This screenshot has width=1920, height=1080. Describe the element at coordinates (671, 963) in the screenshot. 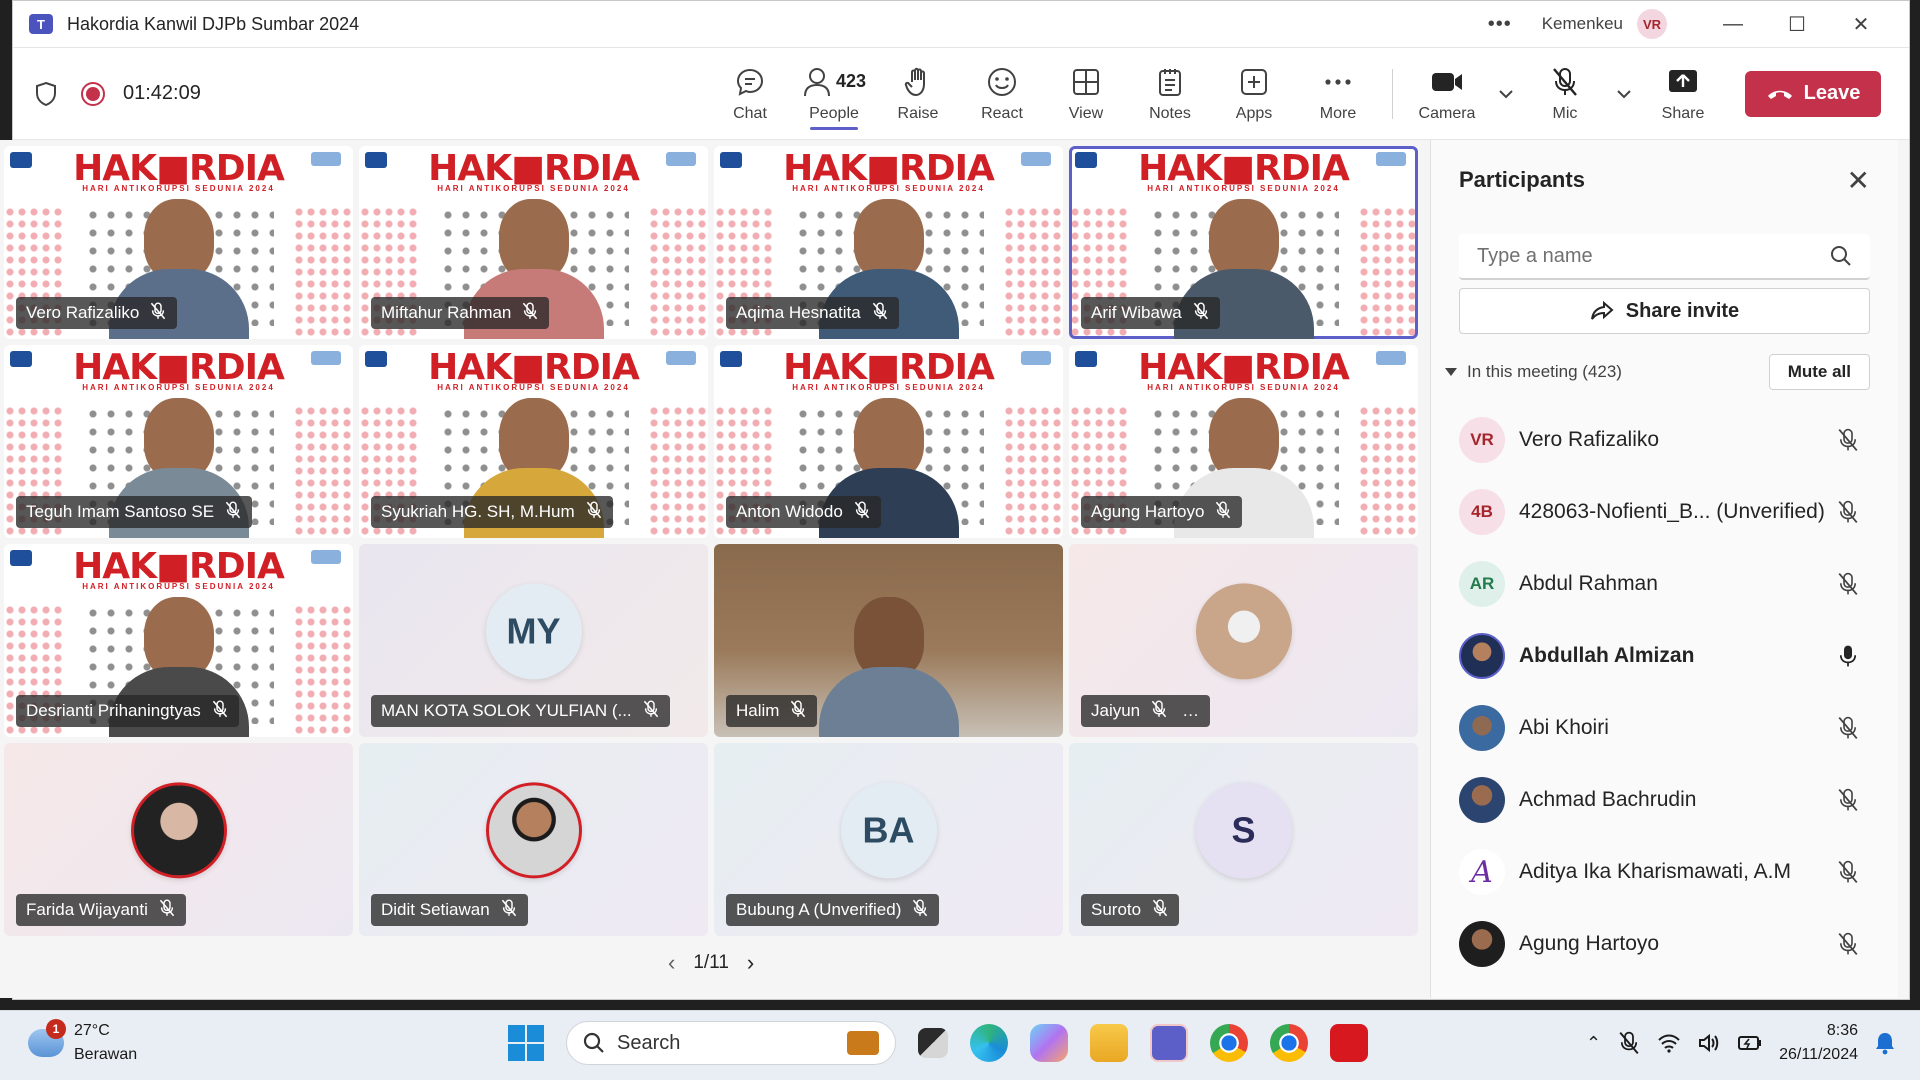

I see `previous-page-chevron-left-icon: ‹` at that location.